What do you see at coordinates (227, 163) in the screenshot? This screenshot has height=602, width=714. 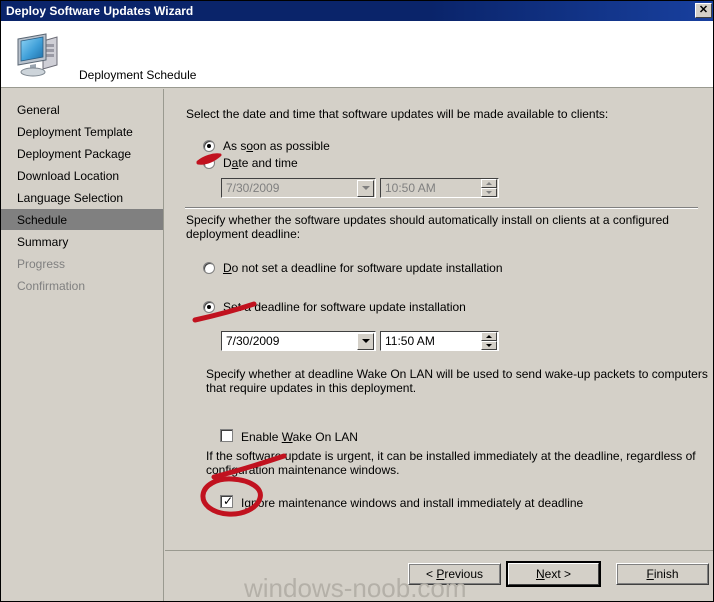 I see `label-pre: D` at bounding box center [227, 163].